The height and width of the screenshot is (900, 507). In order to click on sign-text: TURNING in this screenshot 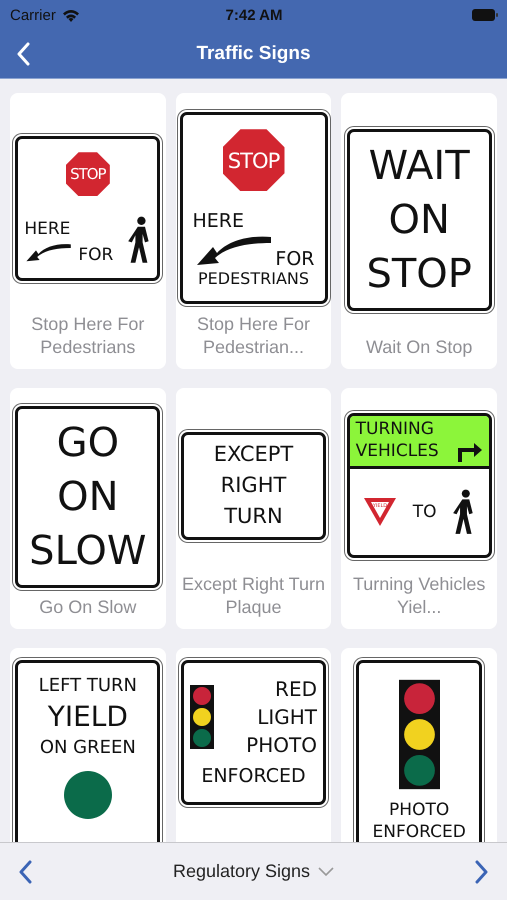, I will do `click(395, 429)`.